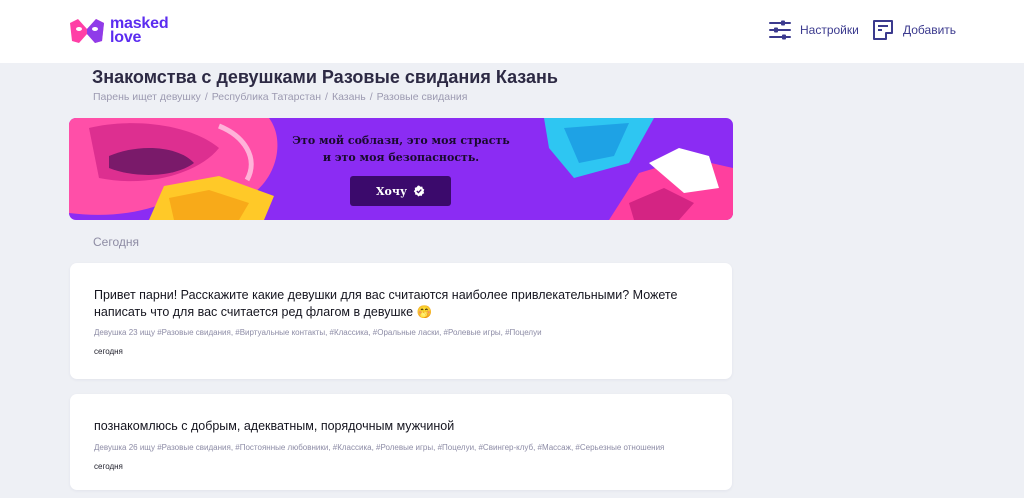 This screenshot has height=498, width=1024. I want to click on breadcrumb-item: Казань, so click(349, 97).